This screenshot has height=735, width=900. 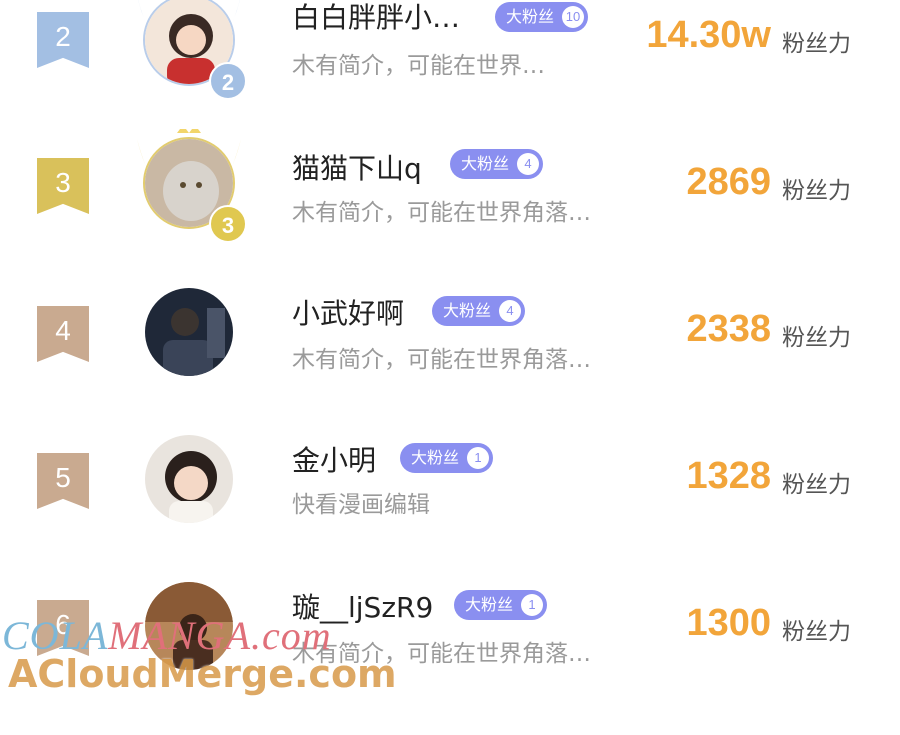 What do you see at coordinates (348, 312) in the screenshot?
I see `user-name: 小武好啊` at bounding box center [348, 312].